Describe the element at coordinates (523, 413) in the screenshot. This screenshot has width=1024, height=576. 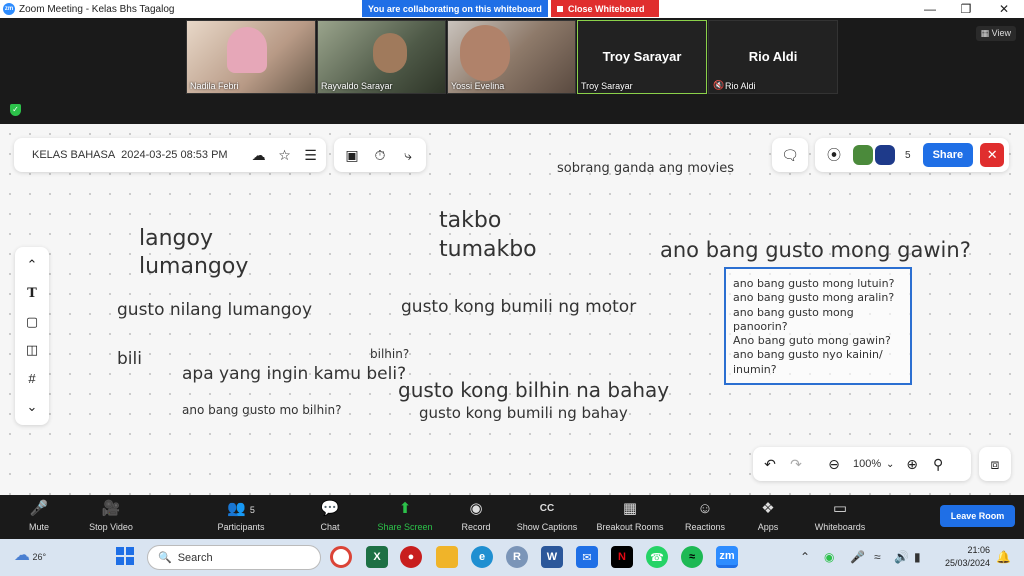
I see `board-text: gusto kong bumili ng bahay` at that location.